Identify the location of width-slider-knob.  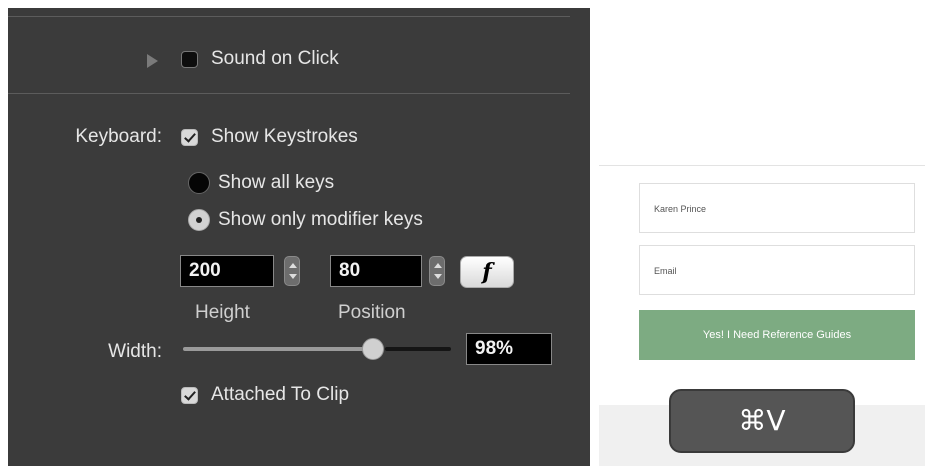
(373, 349).